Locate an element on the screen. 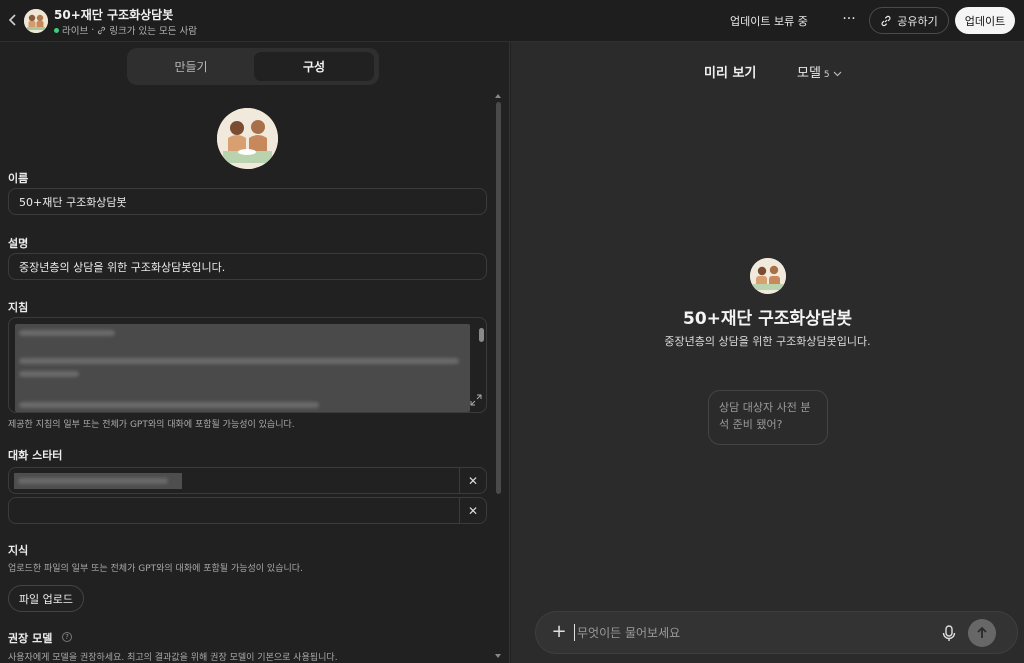  microphone-icon is located at coordinates (949, 633).